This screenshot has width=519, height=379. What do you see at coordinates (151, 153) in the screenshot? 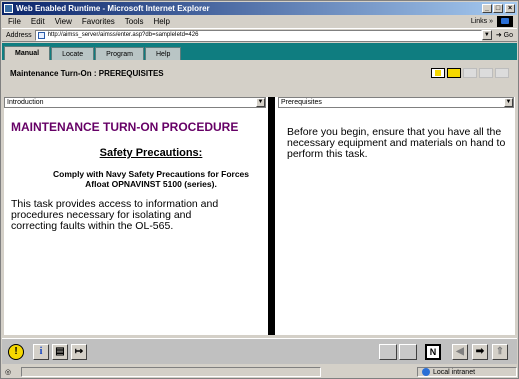
I see `safety-heading: Safety Precautions:` at bounding box center [151, 153].